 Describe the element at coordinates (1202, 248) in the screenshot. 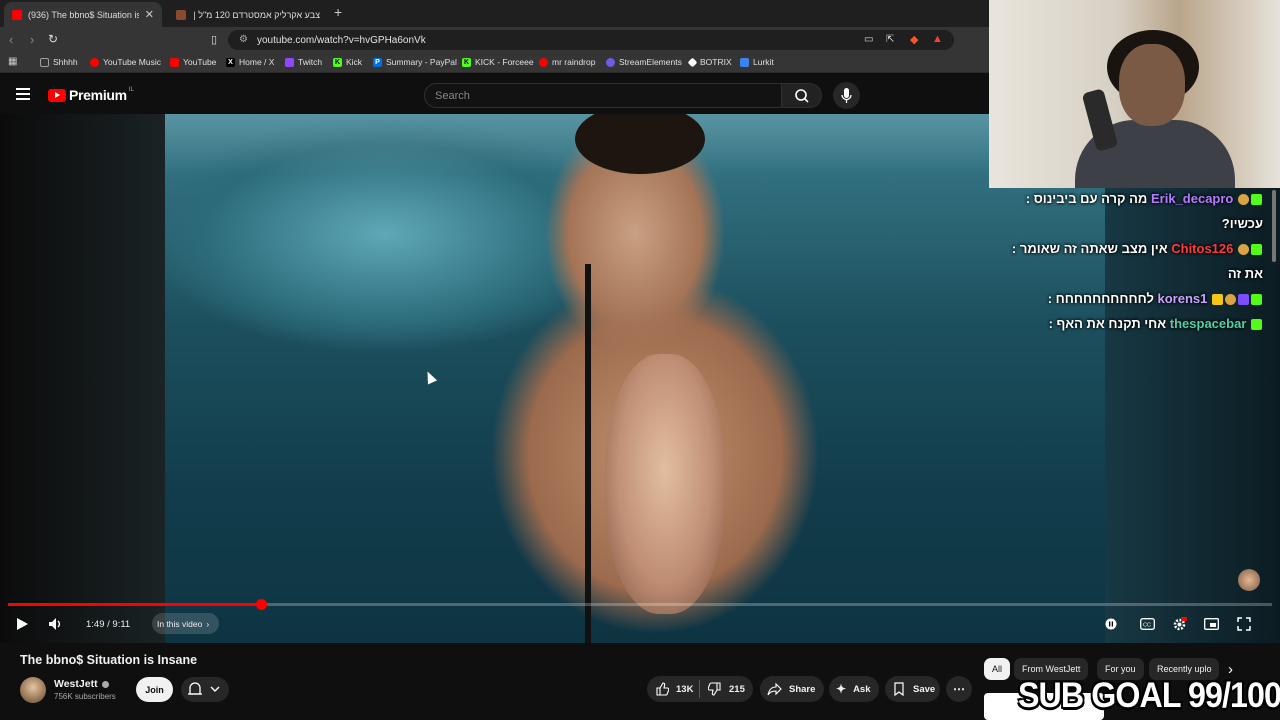

I see `chat-username: Chitos126` at that location.